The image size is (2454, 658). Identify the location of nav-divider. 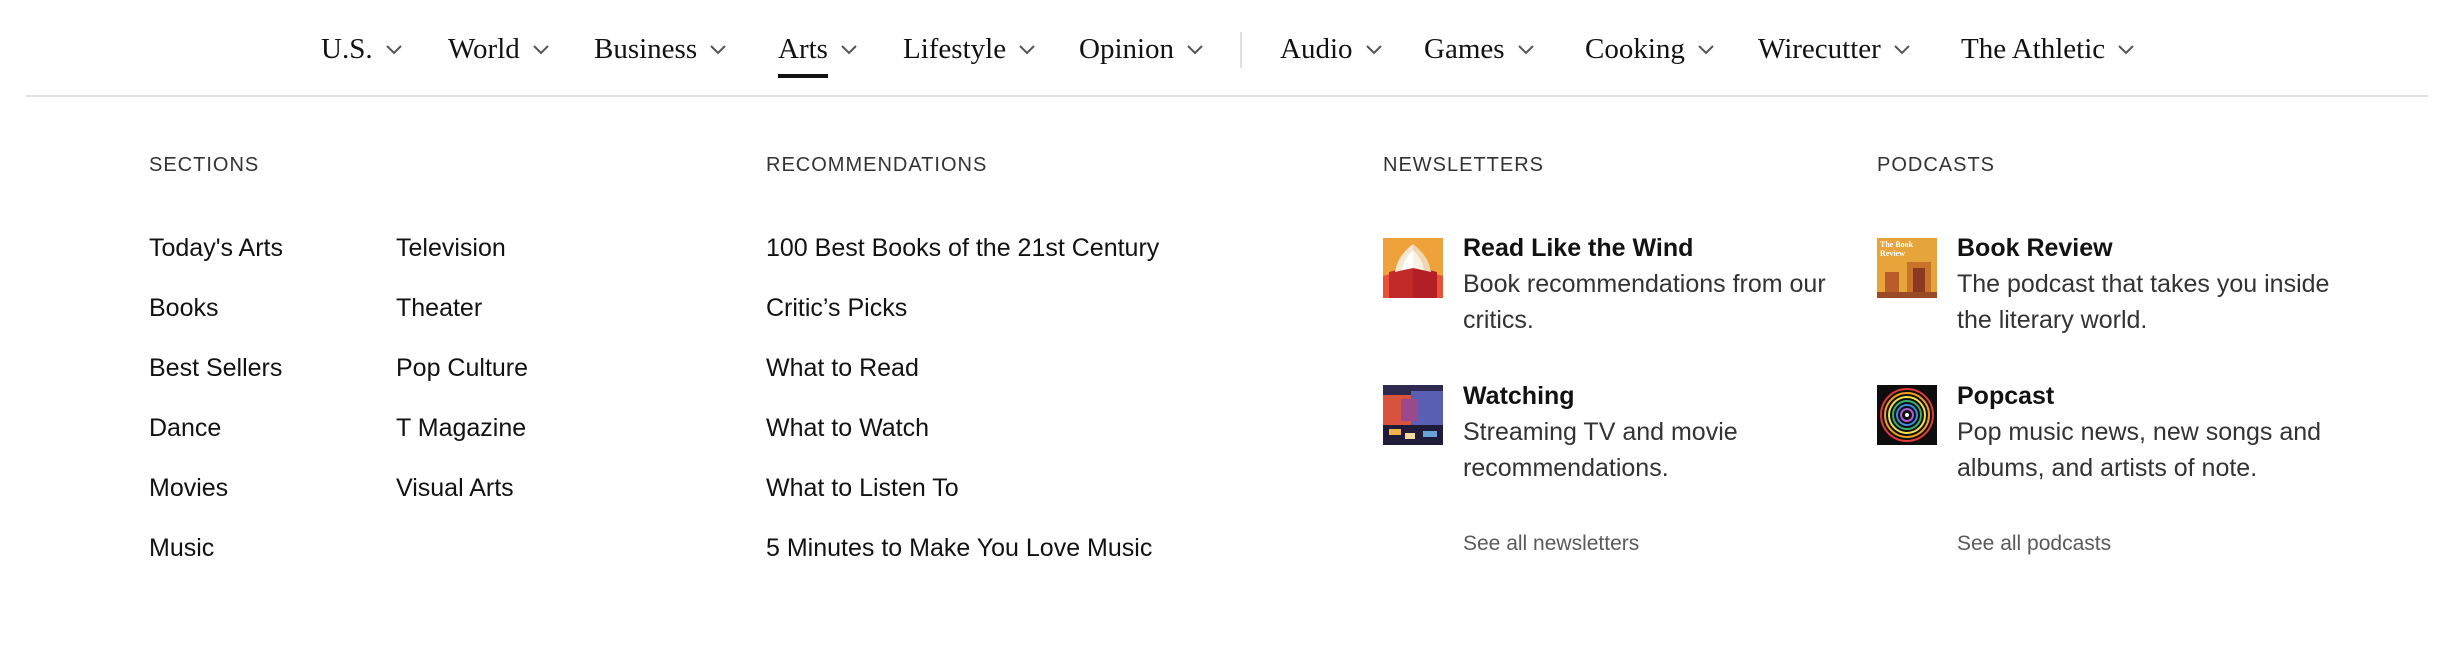
(1241, 50).